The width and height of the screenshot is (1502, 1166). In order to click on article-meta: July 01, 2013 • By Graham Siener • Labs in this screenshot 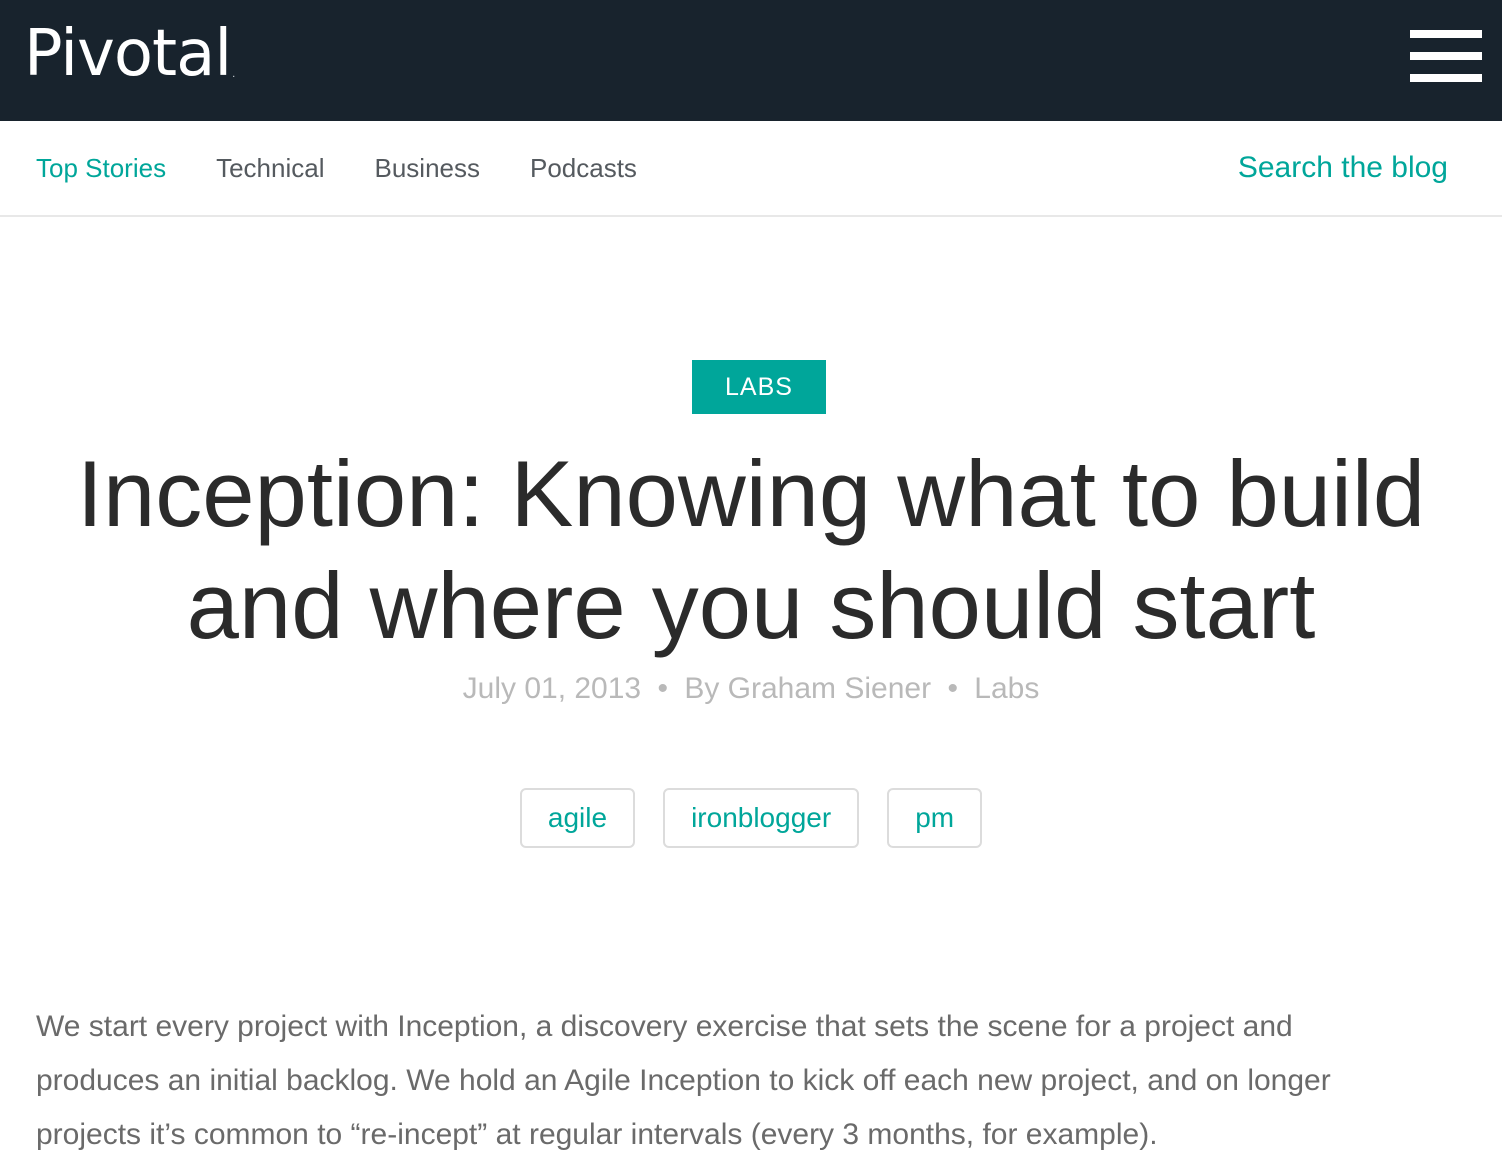, I will do `click(751, 689)`.